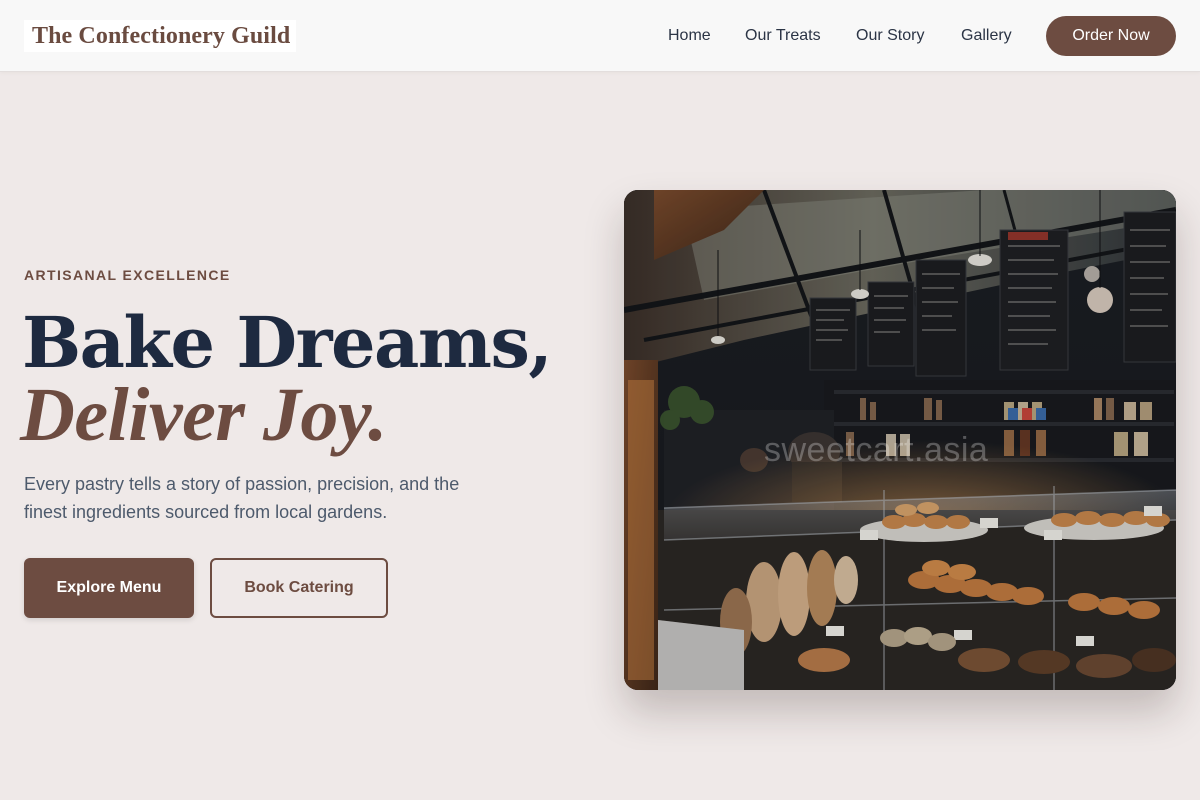  What do you see at coordinates (986, 36) in the screenshot?
I see `nav-gallery: Gallery` at bounding box center [986, 36].